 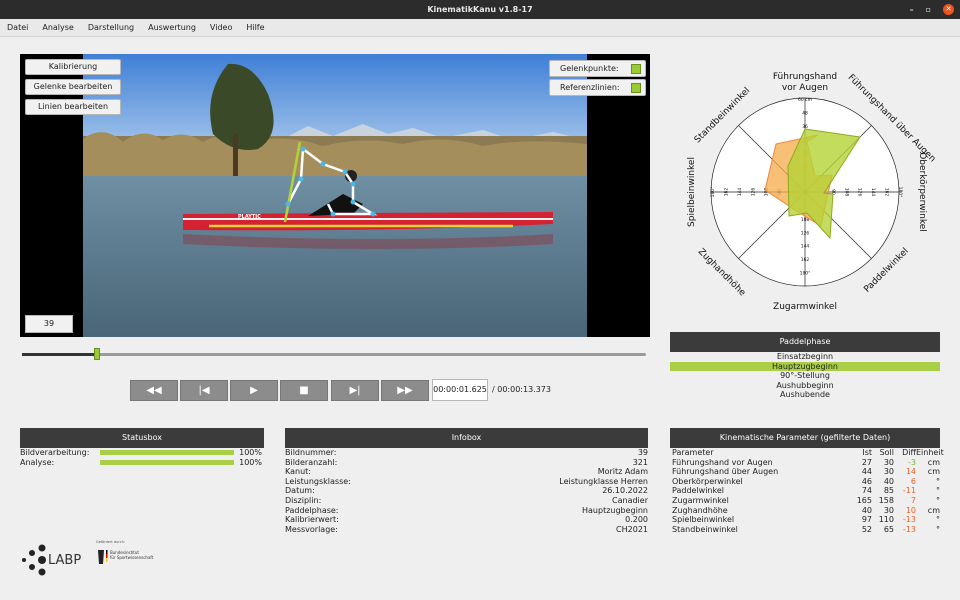 What do you see at coordinates (249, 217) in the screenshot?
I see `boat-brand-text: PLAYTIC` at bounding box center [249, 217].